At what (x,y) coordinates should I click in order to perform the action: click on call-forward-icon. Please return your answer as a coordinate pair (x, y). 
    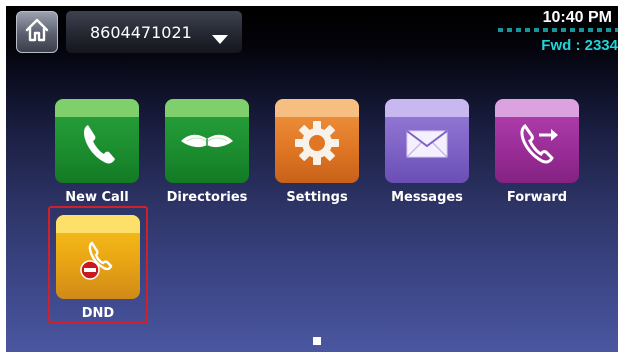
    Looking at the image, I should click on (539, 143).